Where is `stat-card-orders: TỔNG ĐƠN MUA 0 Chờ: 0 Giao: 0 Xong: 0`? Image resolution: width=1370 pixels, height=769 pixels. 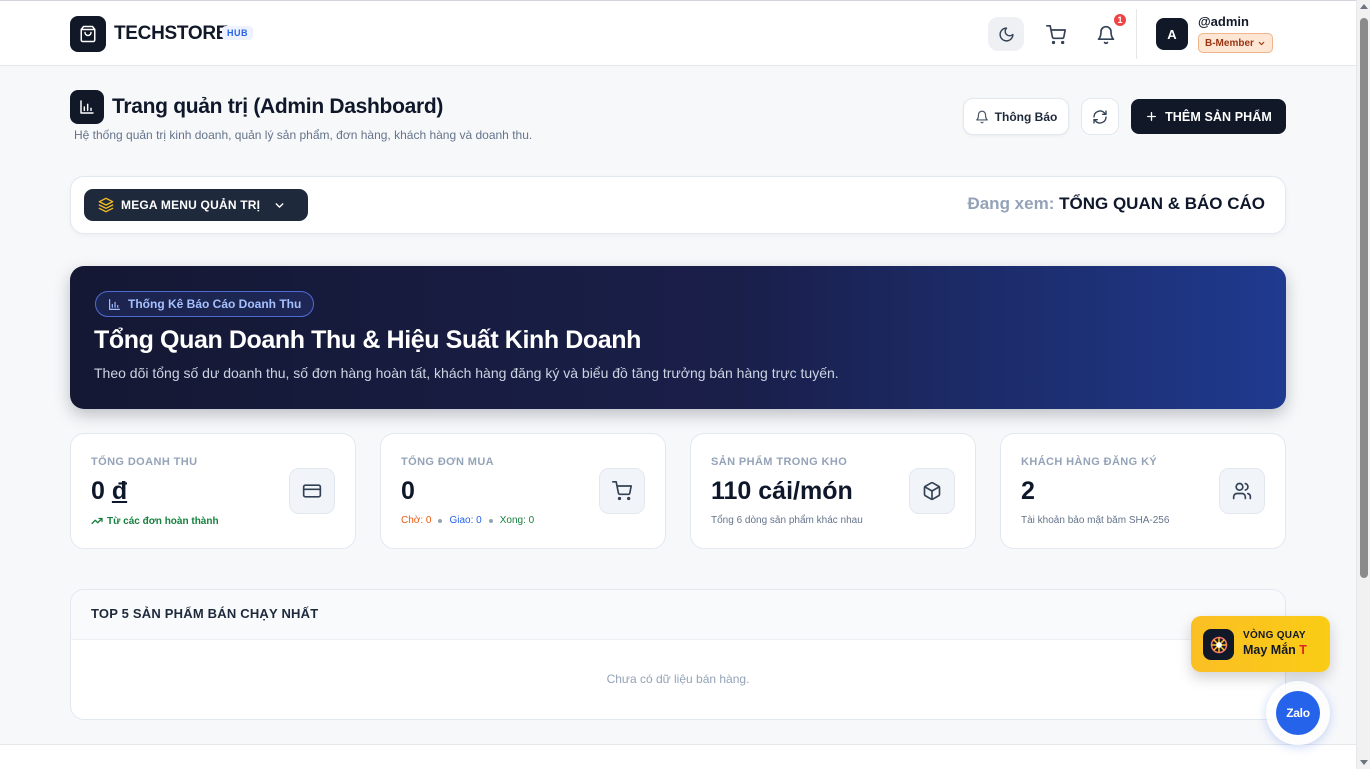 stat-card-orders: TỔNG ĐƠN MUA 0 Chờ: 0 Giao: 0 Xong: 0 is located at coordinates (523, 491).